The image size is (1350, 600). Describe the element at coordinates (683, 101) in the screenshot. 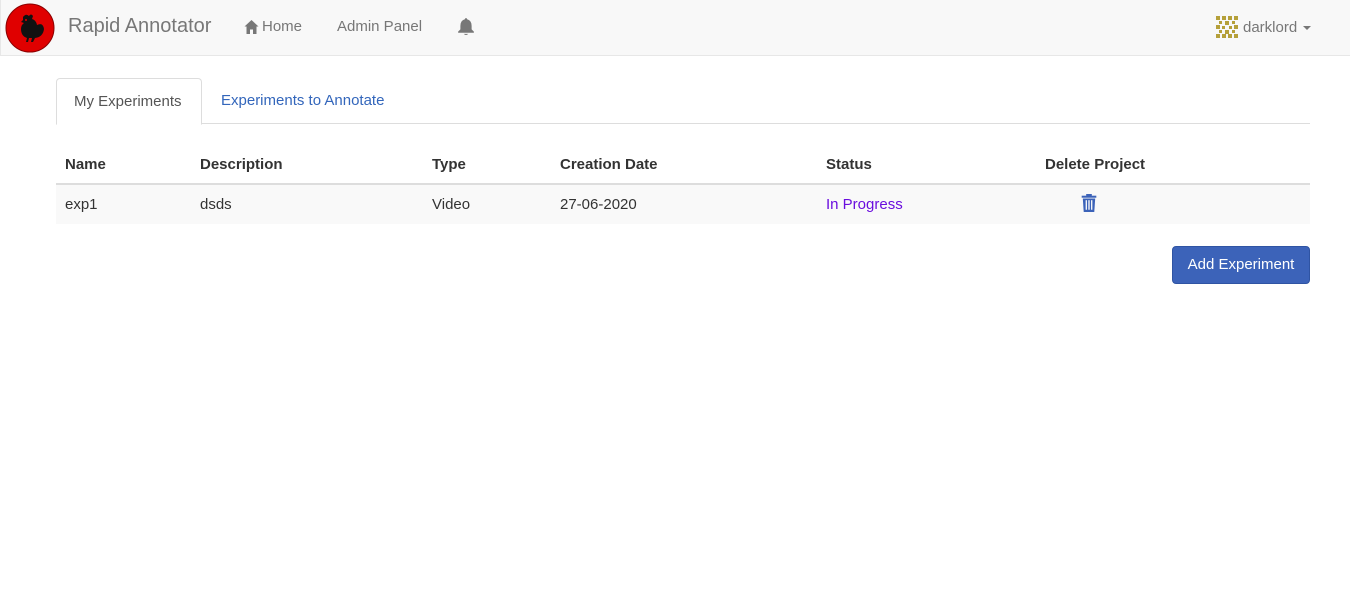

I see `experiment-tabs: My Experiments Experiments to Annotate` at that location.